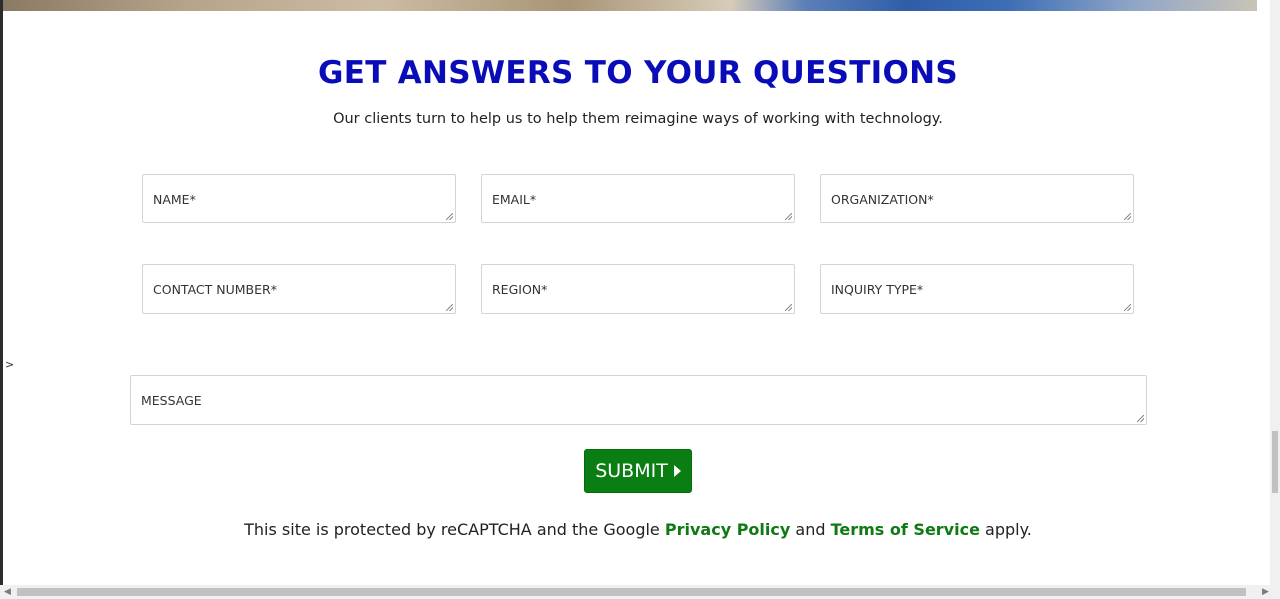 This screenshot has width=1280, height=599. I want to click on email-field: EMAIL*, so click(638, 198).